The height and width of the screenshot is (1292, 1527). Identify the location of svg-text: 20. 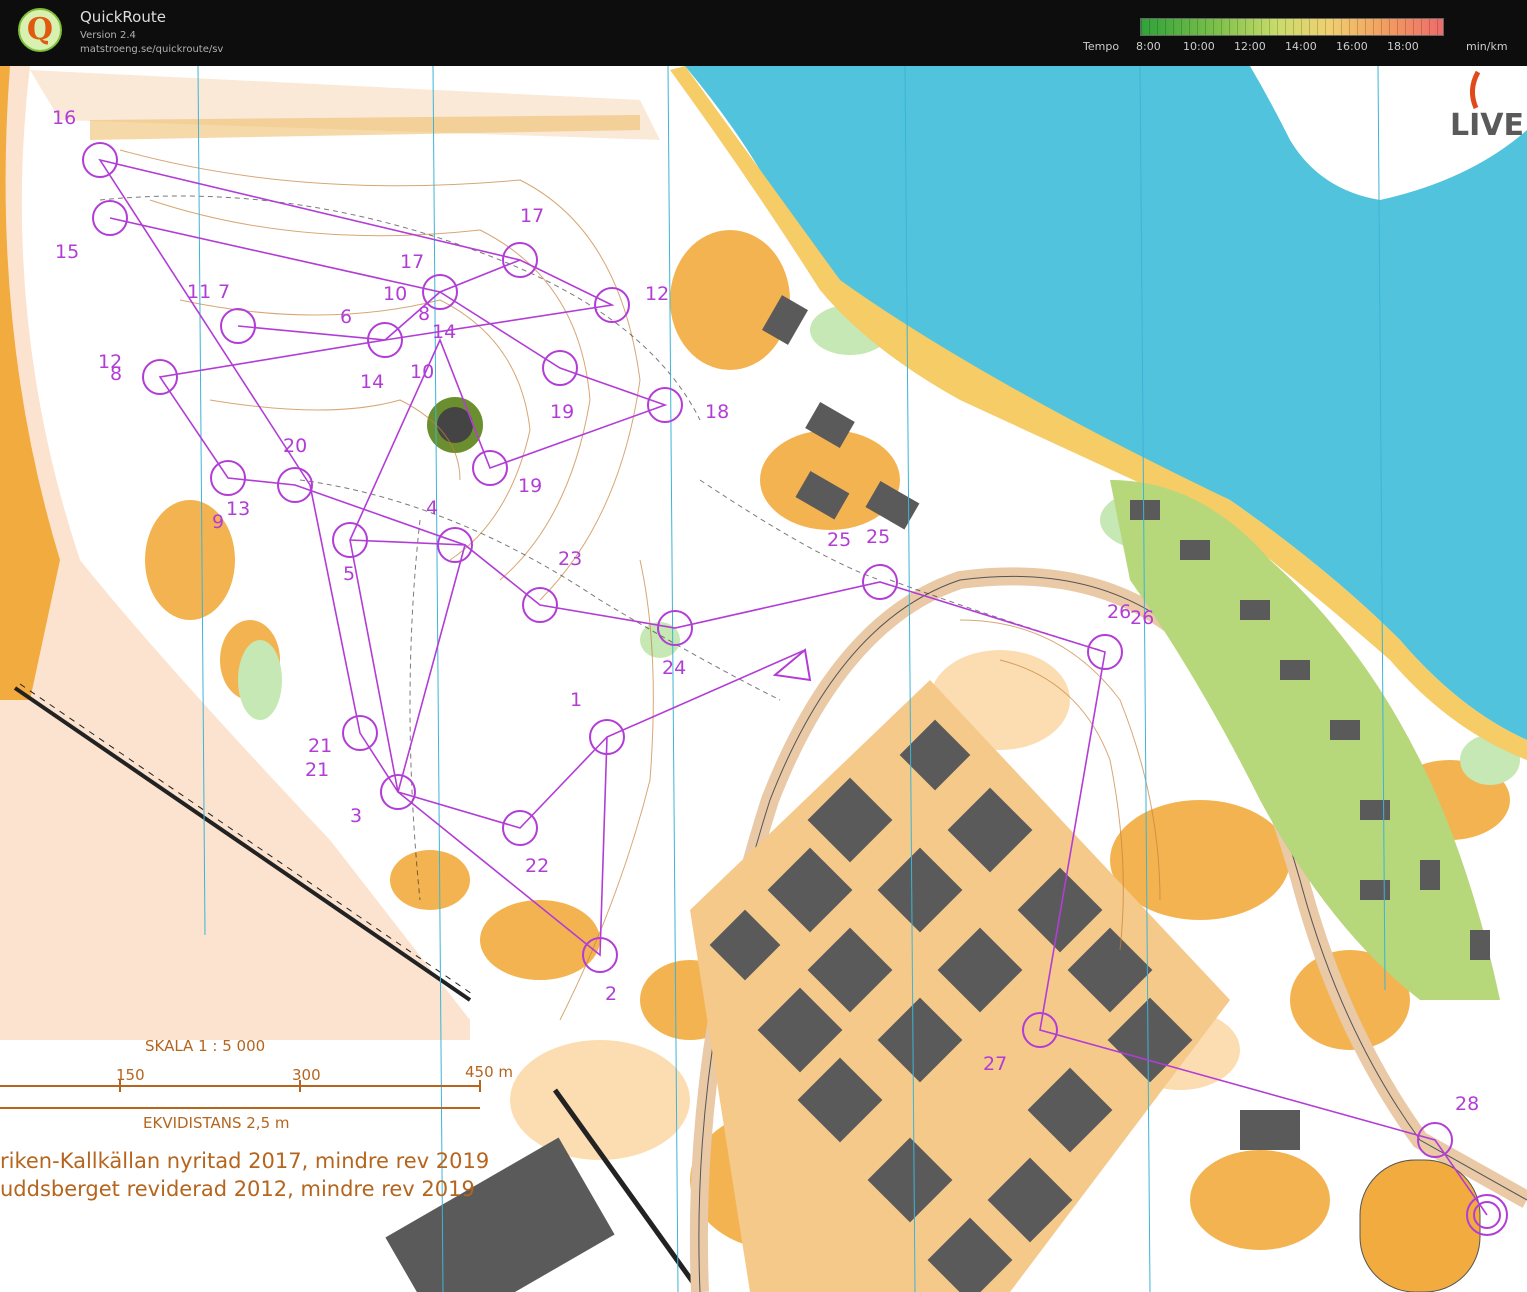
(295, 446).